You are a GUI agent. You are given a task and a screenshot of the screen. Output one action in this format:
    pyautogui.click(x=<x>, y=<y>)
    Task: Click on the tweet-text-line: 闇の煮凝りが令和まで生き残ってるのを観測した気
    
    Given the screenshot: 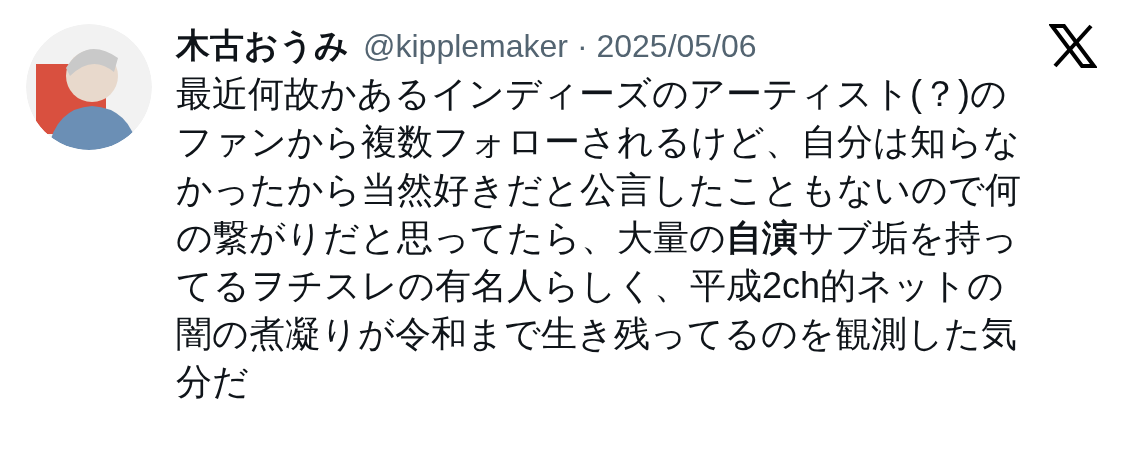 What is the action you would take?
    pyautogui.click(x=596, y=334)
    